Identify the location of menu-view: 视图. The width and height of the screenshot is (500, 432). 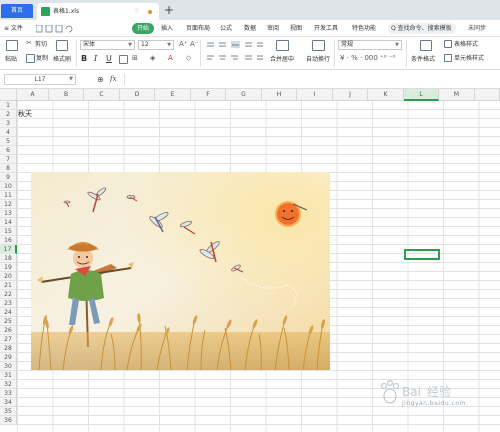
(296, 28).